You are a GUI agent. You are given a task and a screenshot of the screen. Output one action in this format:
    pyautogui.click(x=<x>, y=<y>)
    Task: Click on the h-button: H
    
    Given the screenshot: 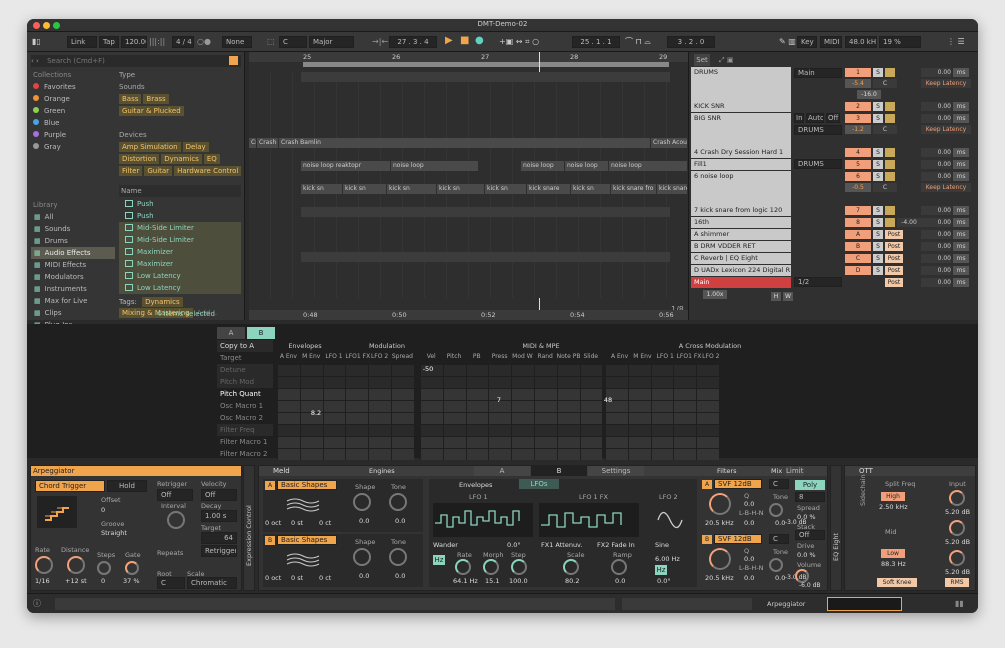 What is the action you would take?
    pyautogui.click(x=776, y=296)
    